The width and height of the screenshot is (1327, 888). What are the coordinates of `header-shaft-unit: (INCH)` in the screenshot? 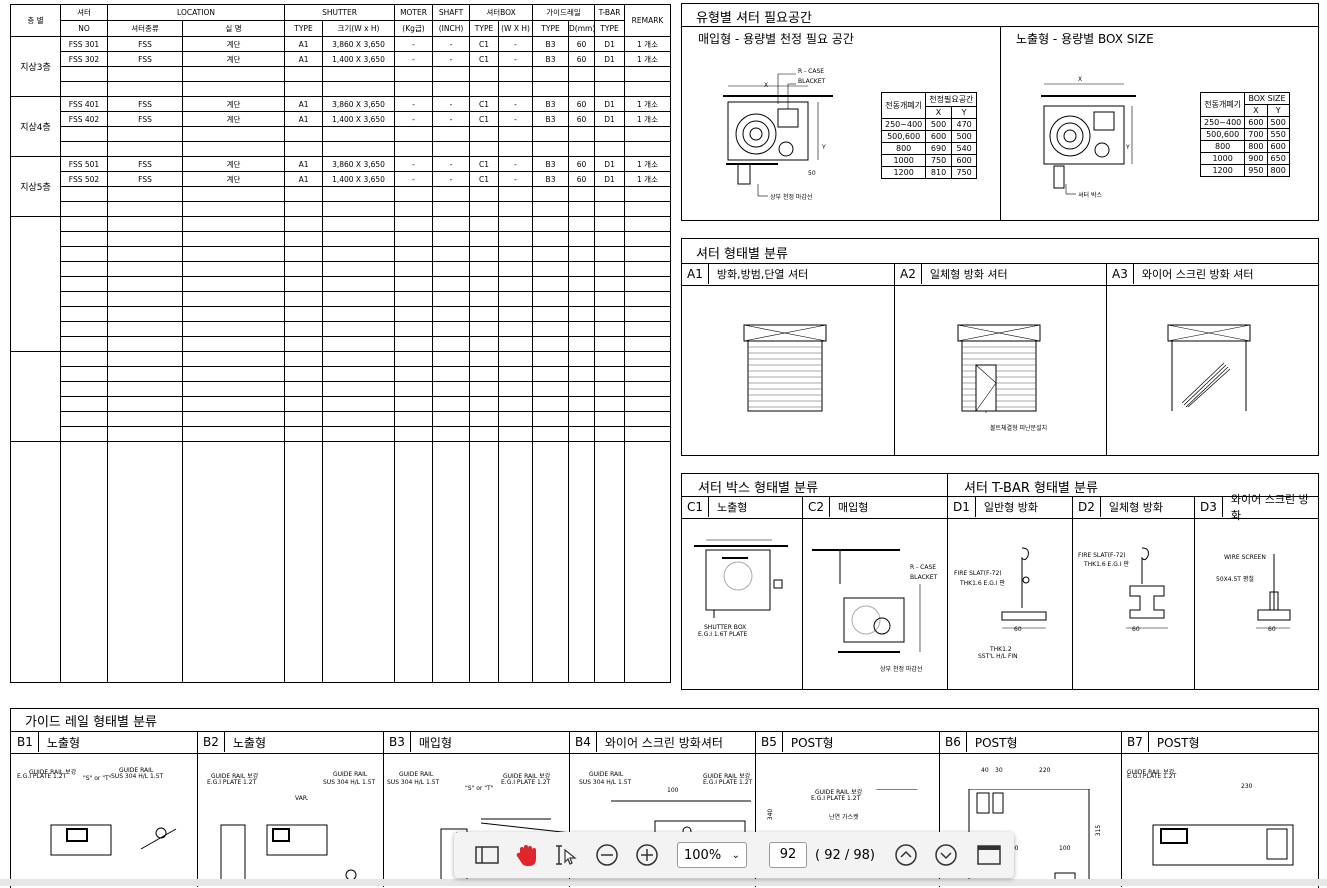 It's located at (451, 28).